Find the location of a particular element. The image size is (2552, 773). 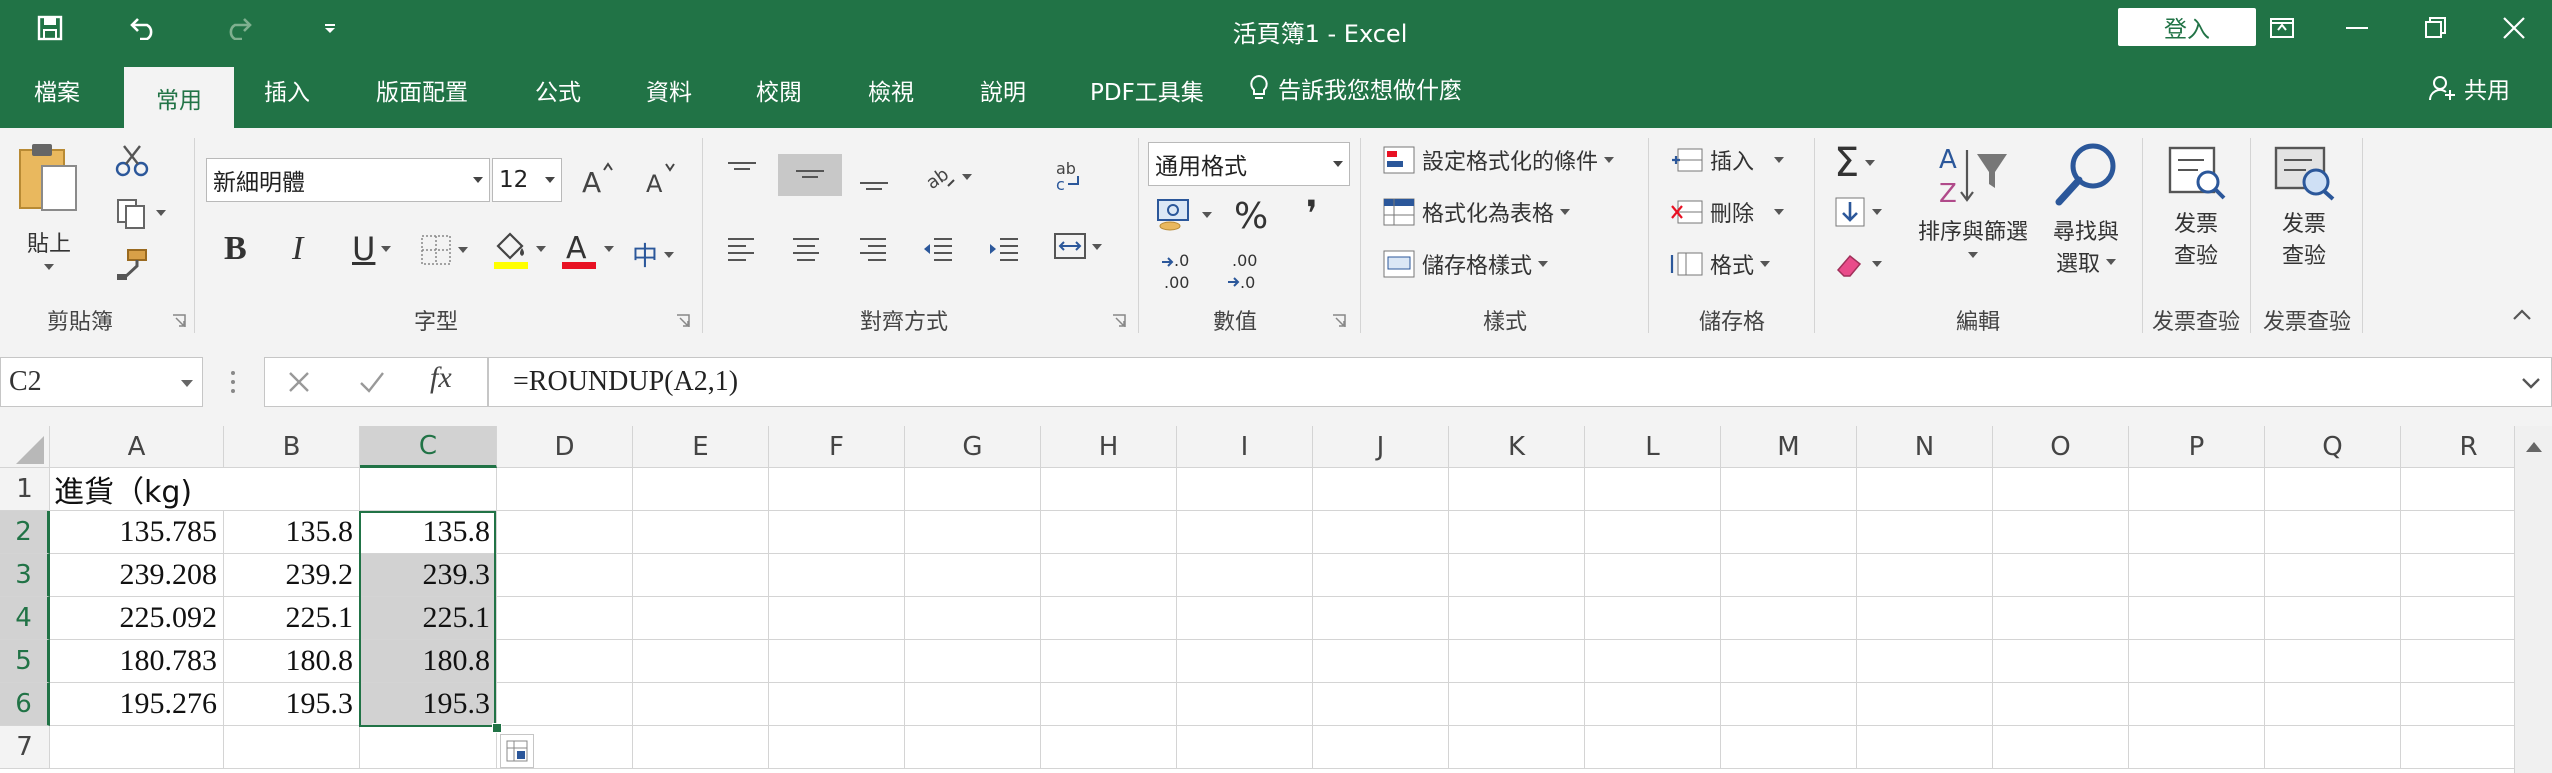

cell-h6 is located at coordinates (1109, 704).